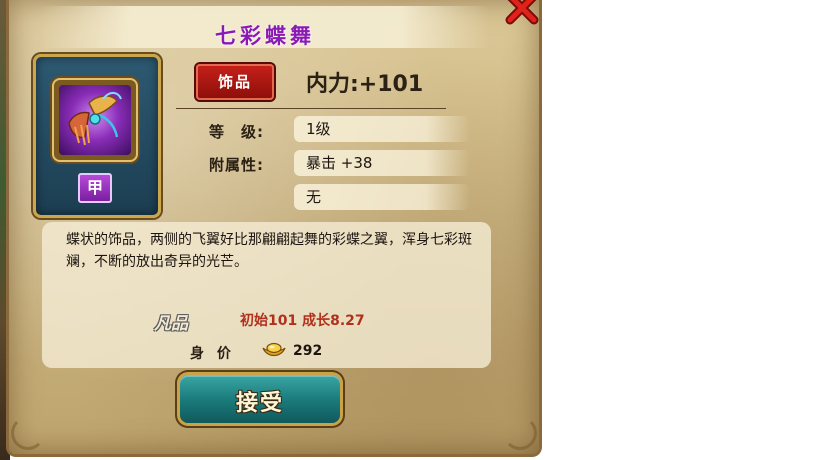 Image resolution: width=819 pixels, height=460 pixels. Describe the element at coordinates (382, 129) in the screenshot. I see `level-value: 1级` at that location.